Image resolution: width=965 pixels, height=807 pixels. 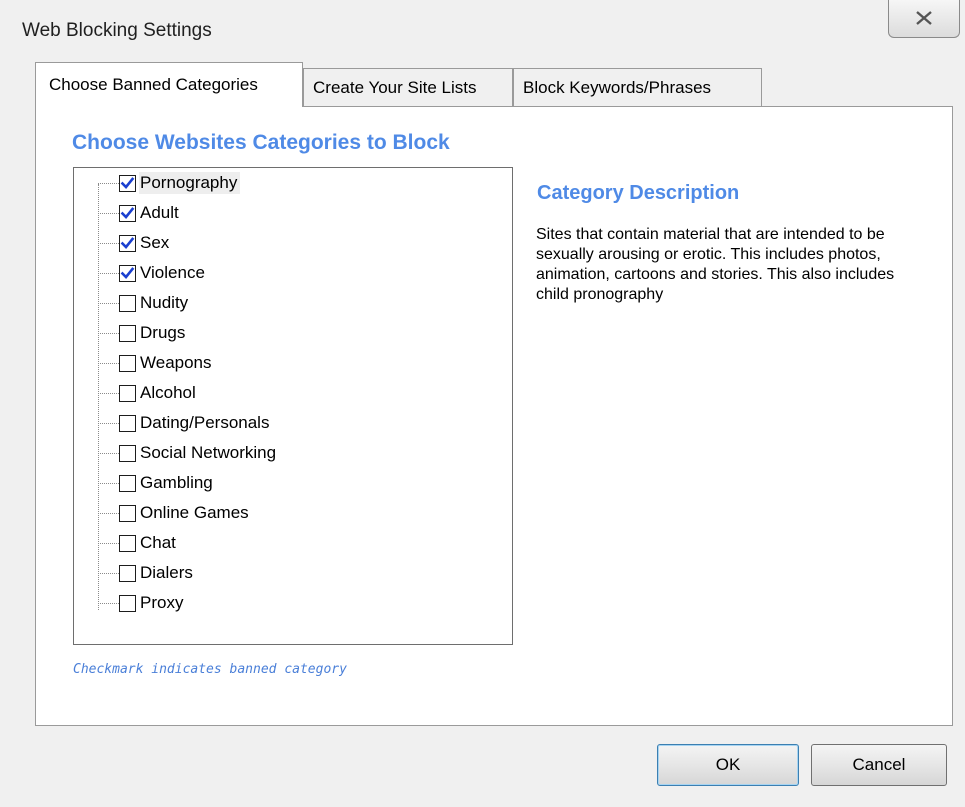 What do you see at coordinates (138, 543) in the screenshot?
I see `category-item: Chat` at bounding box center [138, 543].